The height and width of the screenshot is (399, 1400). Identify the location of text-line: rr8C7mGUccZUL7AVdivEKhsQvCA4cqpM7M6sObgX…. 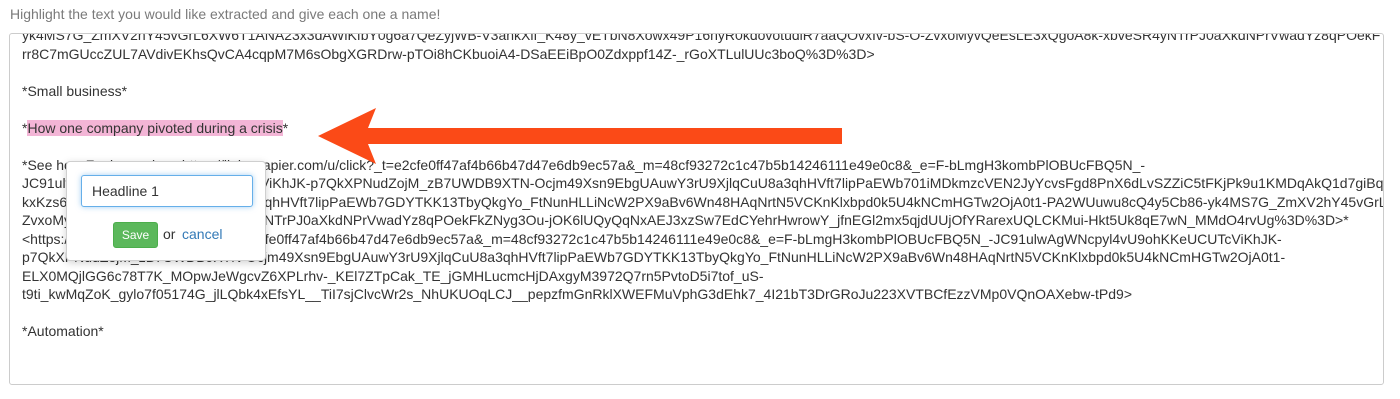
(696, 54).